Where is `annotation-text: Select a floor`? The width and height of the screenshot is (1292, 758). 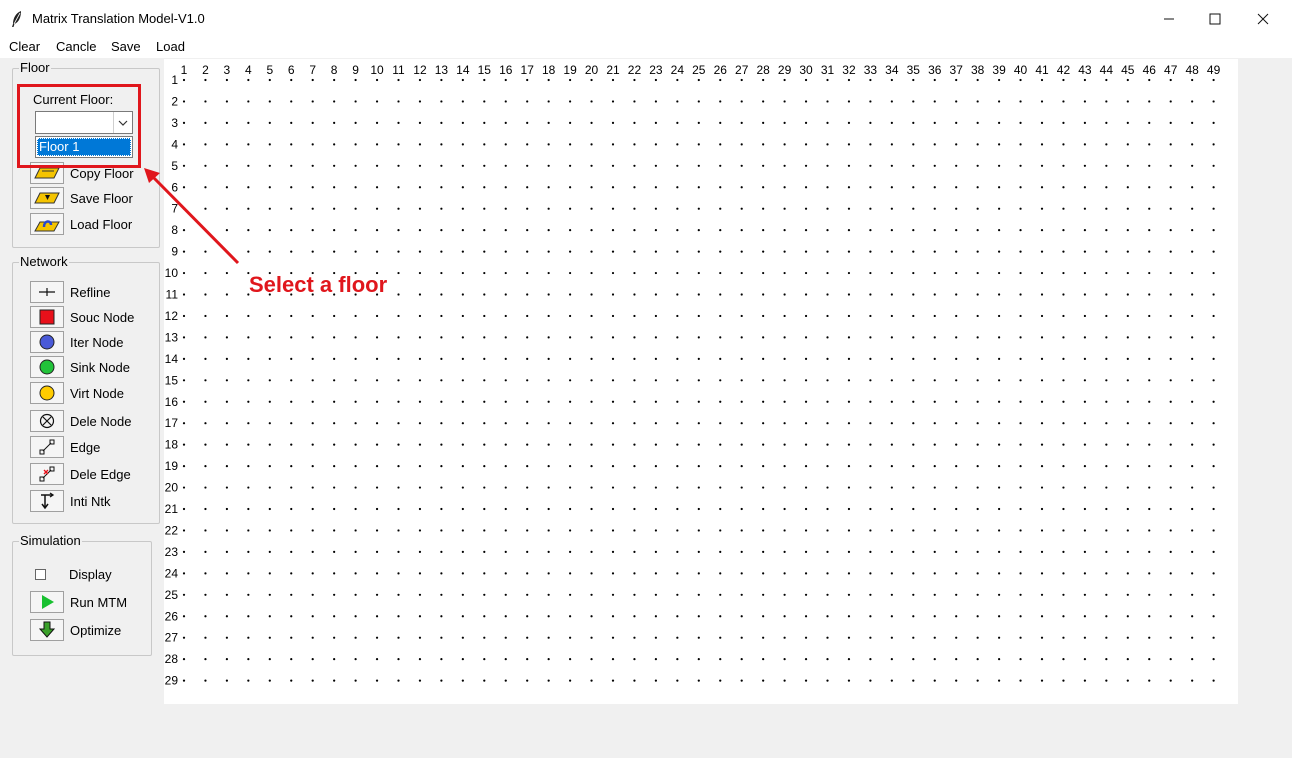
annotation-text: Select a floor is located at coordinates (318, 284).